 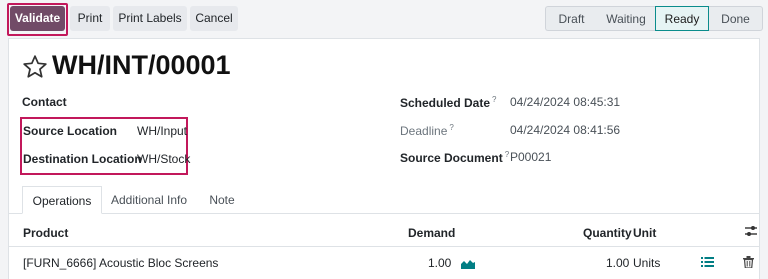 What do you see at coordinates (90, 18) in the screenshot?
I see `print-button: Print` at bounding box center [90, 18].